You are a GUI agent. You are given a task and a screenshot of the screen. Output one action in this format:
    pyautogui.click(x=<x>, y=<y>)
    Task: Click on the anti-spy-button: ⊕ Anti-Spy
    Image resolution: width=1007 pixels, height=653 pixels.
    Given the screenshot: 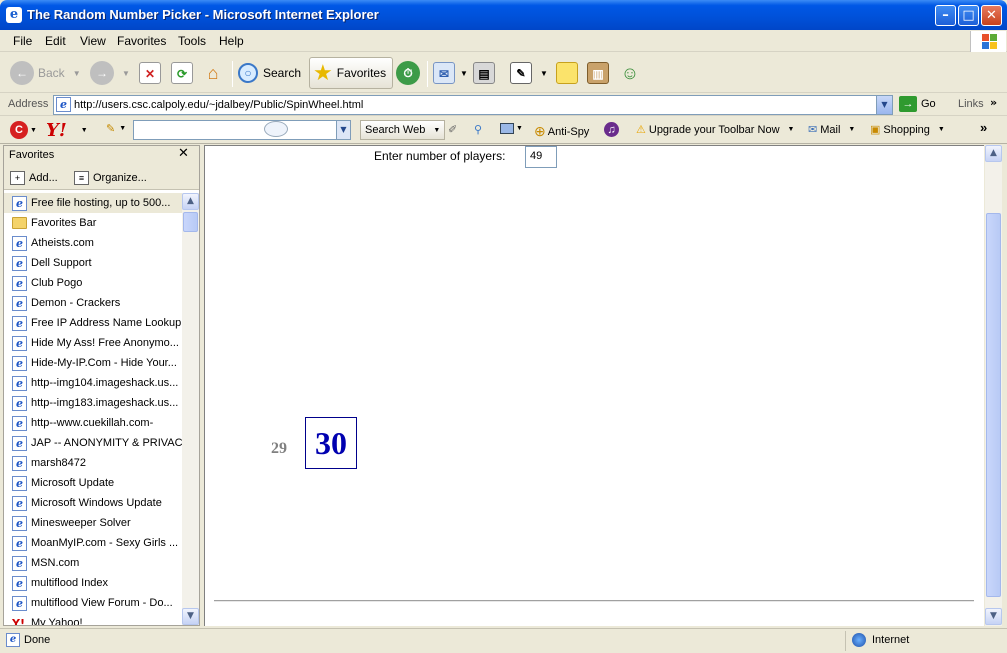 What is the action you would take?
    pyautogui.click(x=561, y=131)
    